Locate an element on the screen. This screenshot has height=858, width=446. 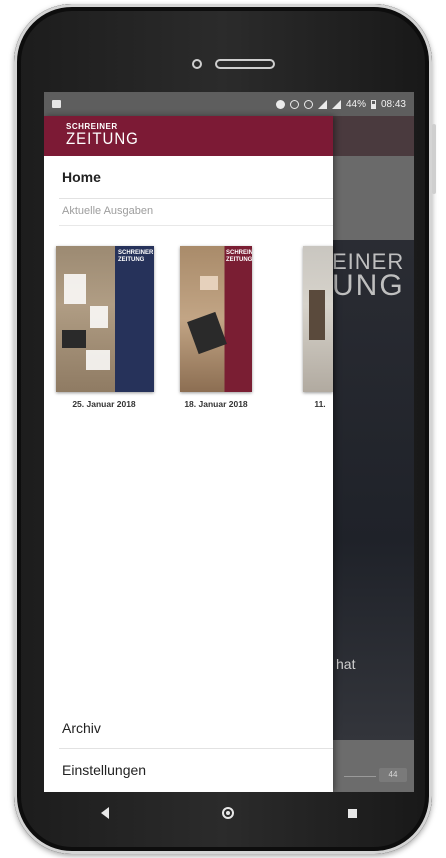
data-saver-icon is located at coordinates (294, 104).